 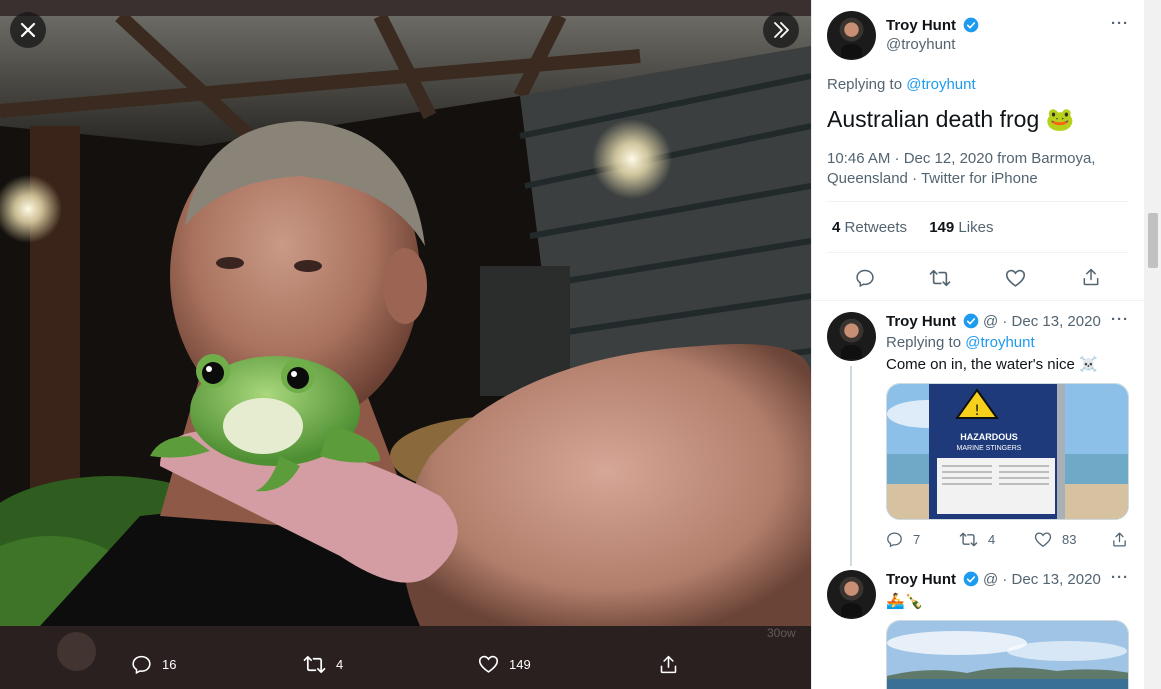 What do you see at coordinates (933, 119) in the screenshot?
I see `tweet-text-body: Australian death frog` at bounding box center [933, 119].